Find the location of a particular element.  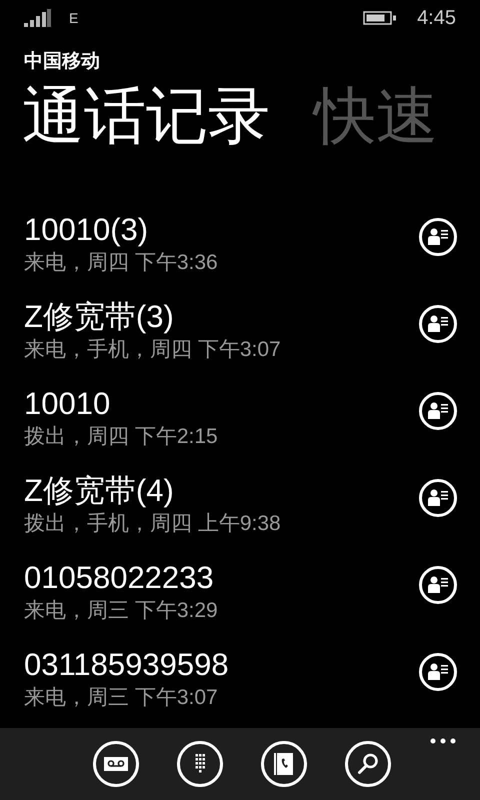

caller-name: Z修宽带(4) is located at coordinates (99, 491).